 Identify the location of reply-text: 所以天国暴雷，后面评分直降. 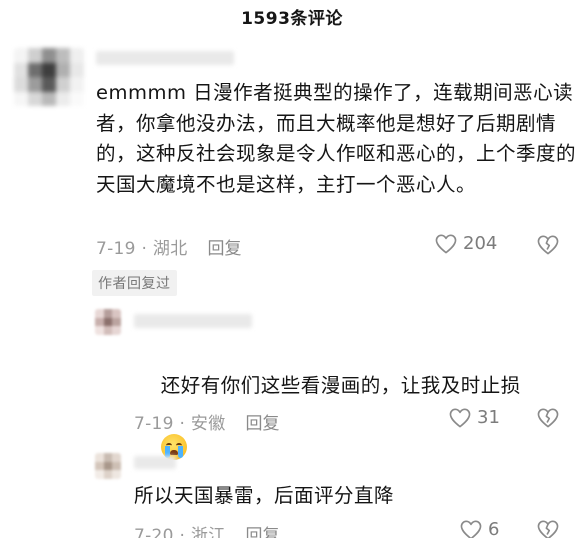
(264, 495).